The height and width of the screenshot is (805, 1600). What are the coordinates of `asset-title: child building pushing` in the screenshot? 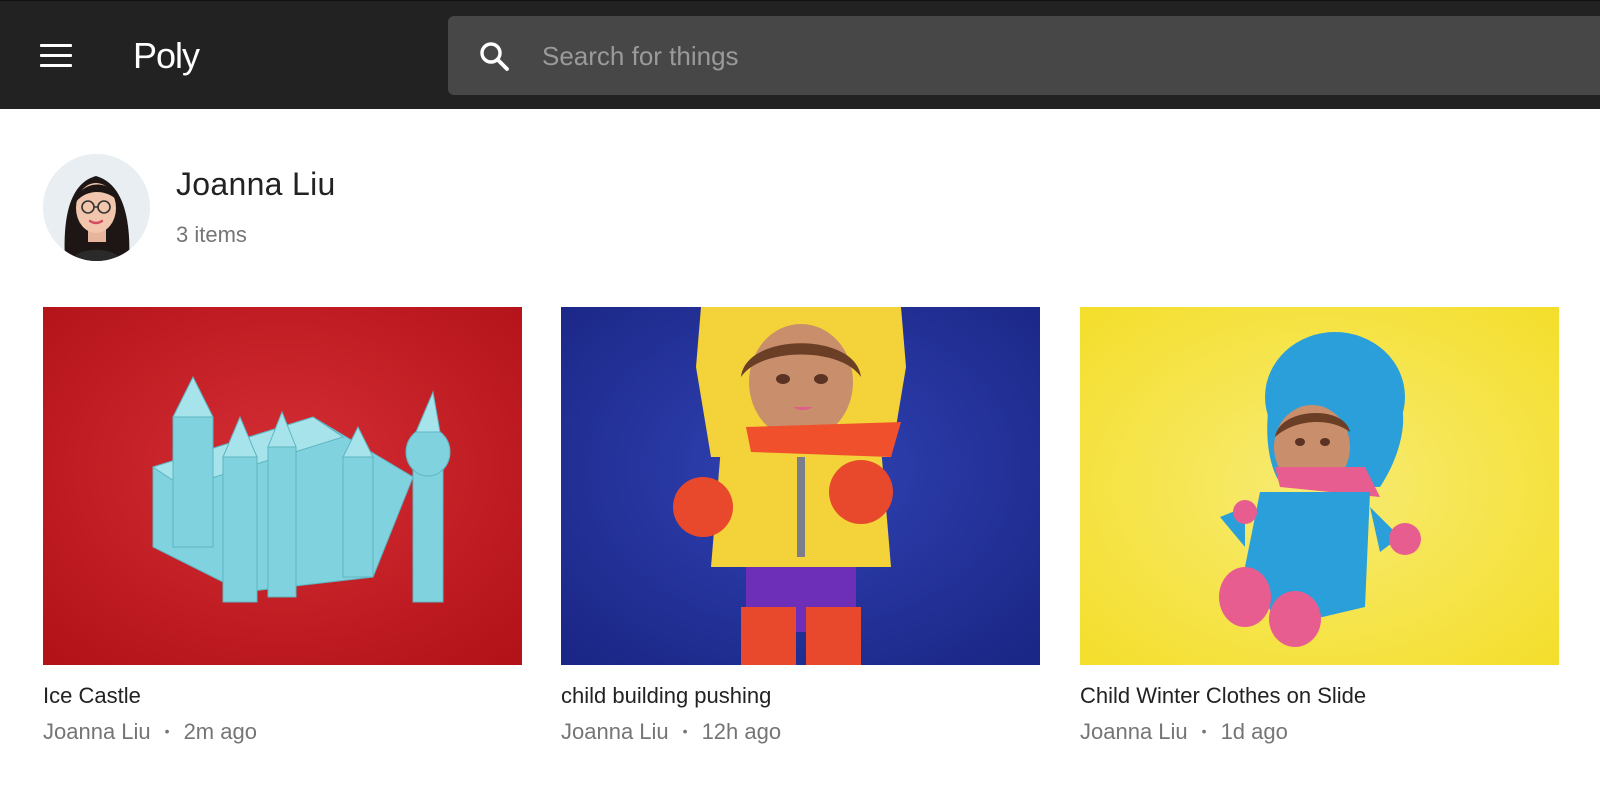 It's located at (800, 696).